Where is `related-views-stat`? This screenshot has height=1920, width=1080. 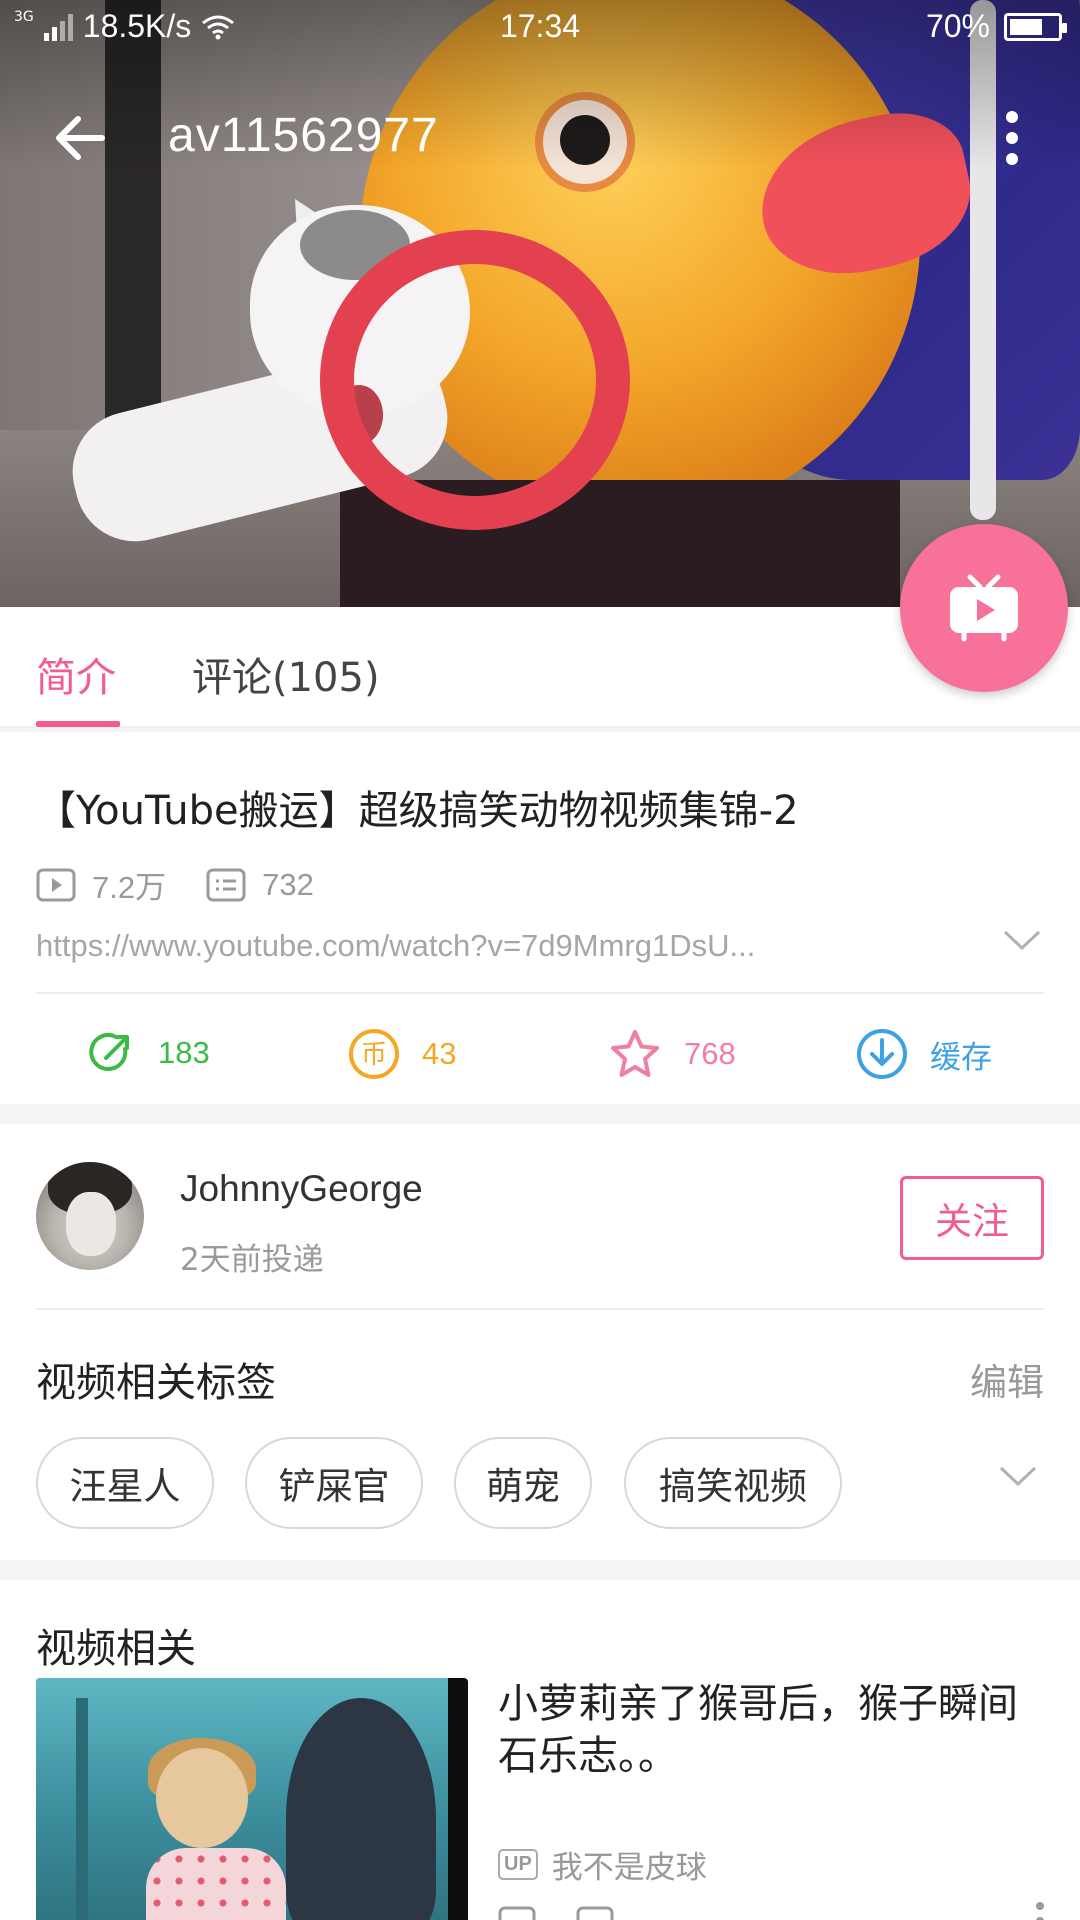 related-views-stat is located at coordinates (517, 1913).